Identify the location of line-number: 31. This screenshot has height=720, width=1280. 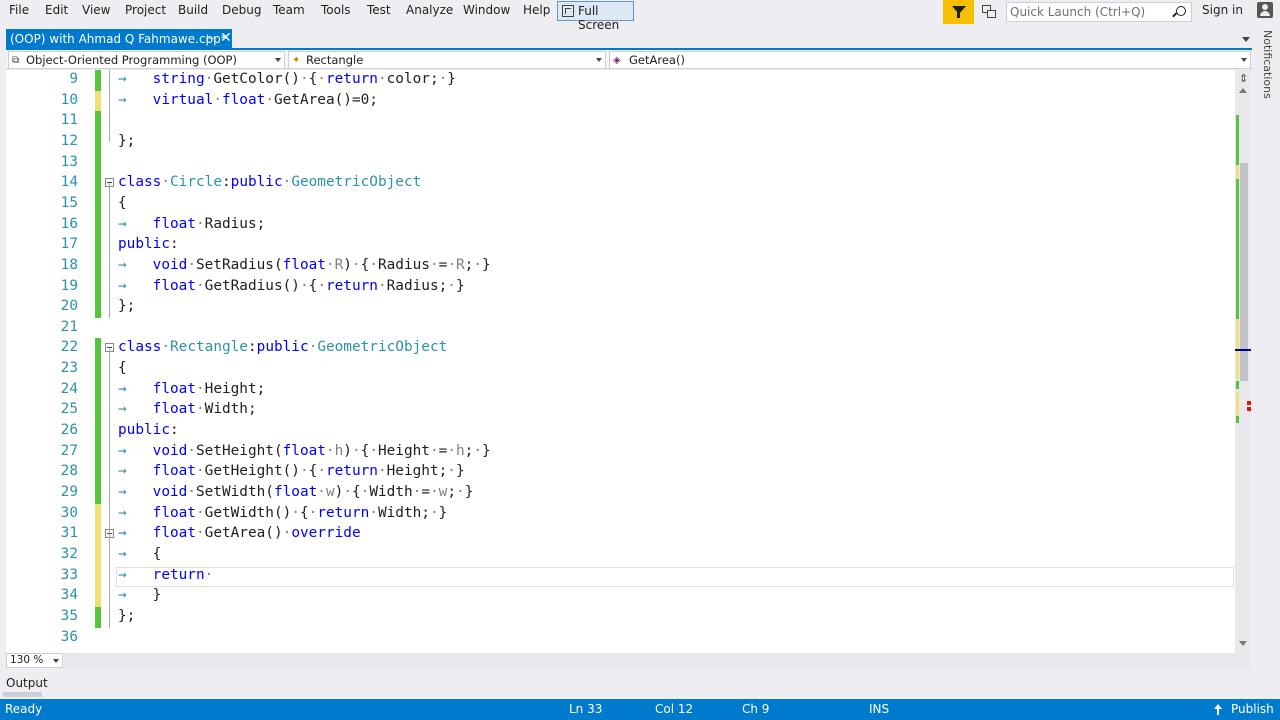
(69, 533).